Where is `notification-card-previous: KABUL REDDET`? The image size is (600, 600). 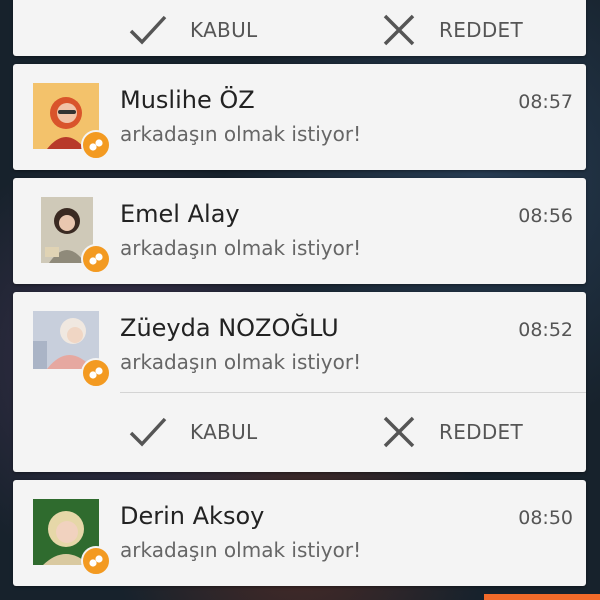 notification-card-previous: KABUL REDDET is located at coordinates (299, 28).